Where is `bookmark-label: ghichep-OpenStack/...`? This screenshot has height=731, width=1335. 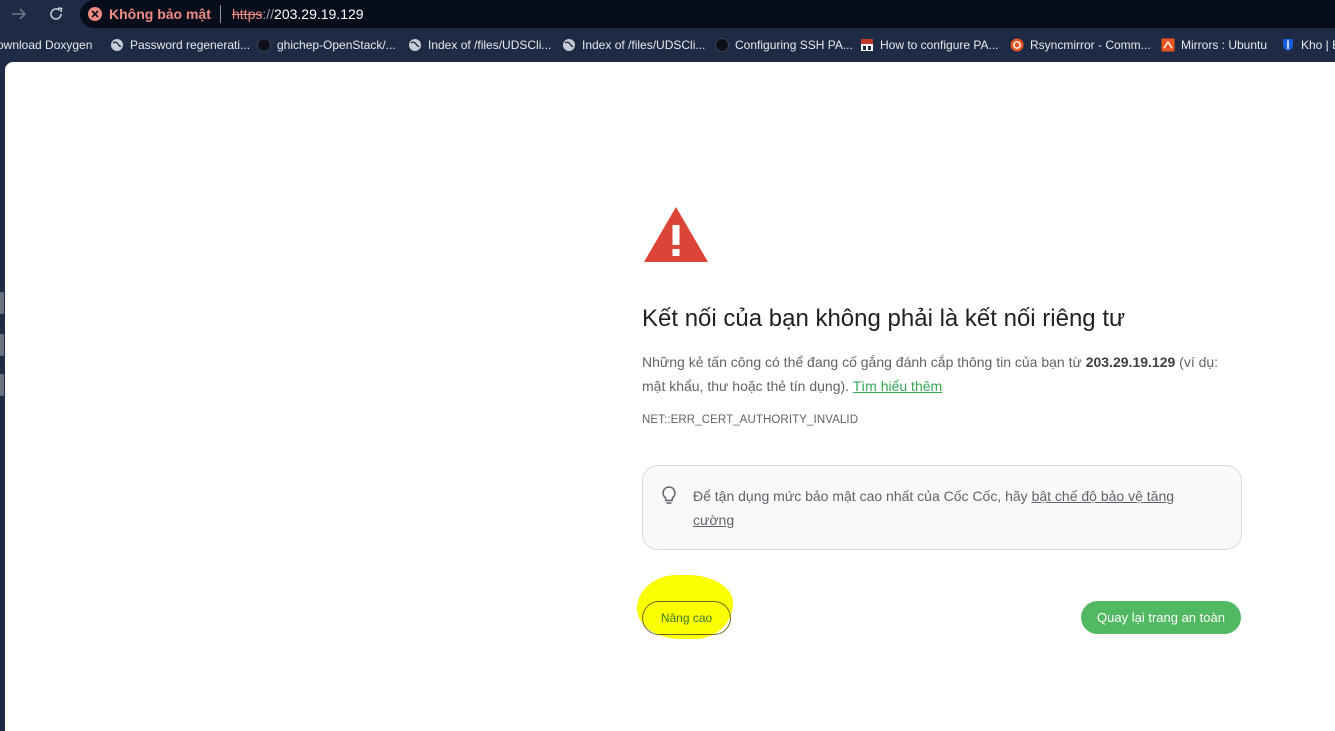 bookmark-label: ghichep-OpenStack/... is located at coordinates (336, 45).